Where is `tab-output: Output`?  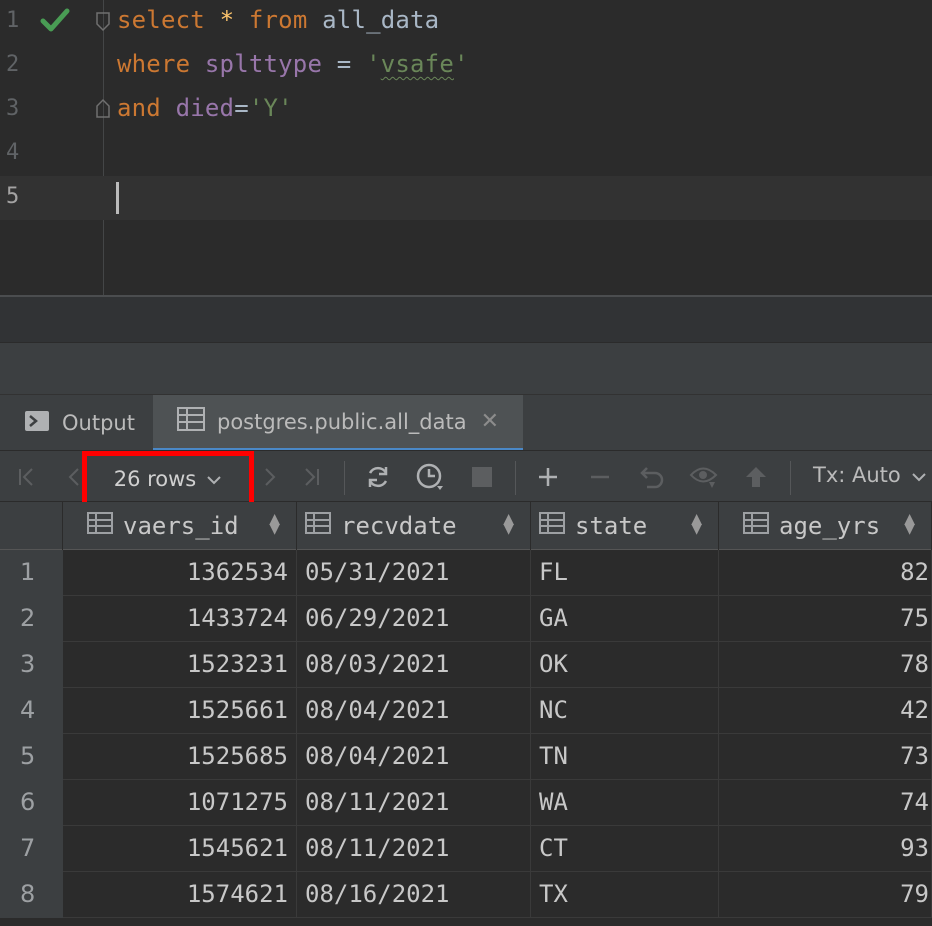
tab-output: Output is located at coordinates (88, 423).